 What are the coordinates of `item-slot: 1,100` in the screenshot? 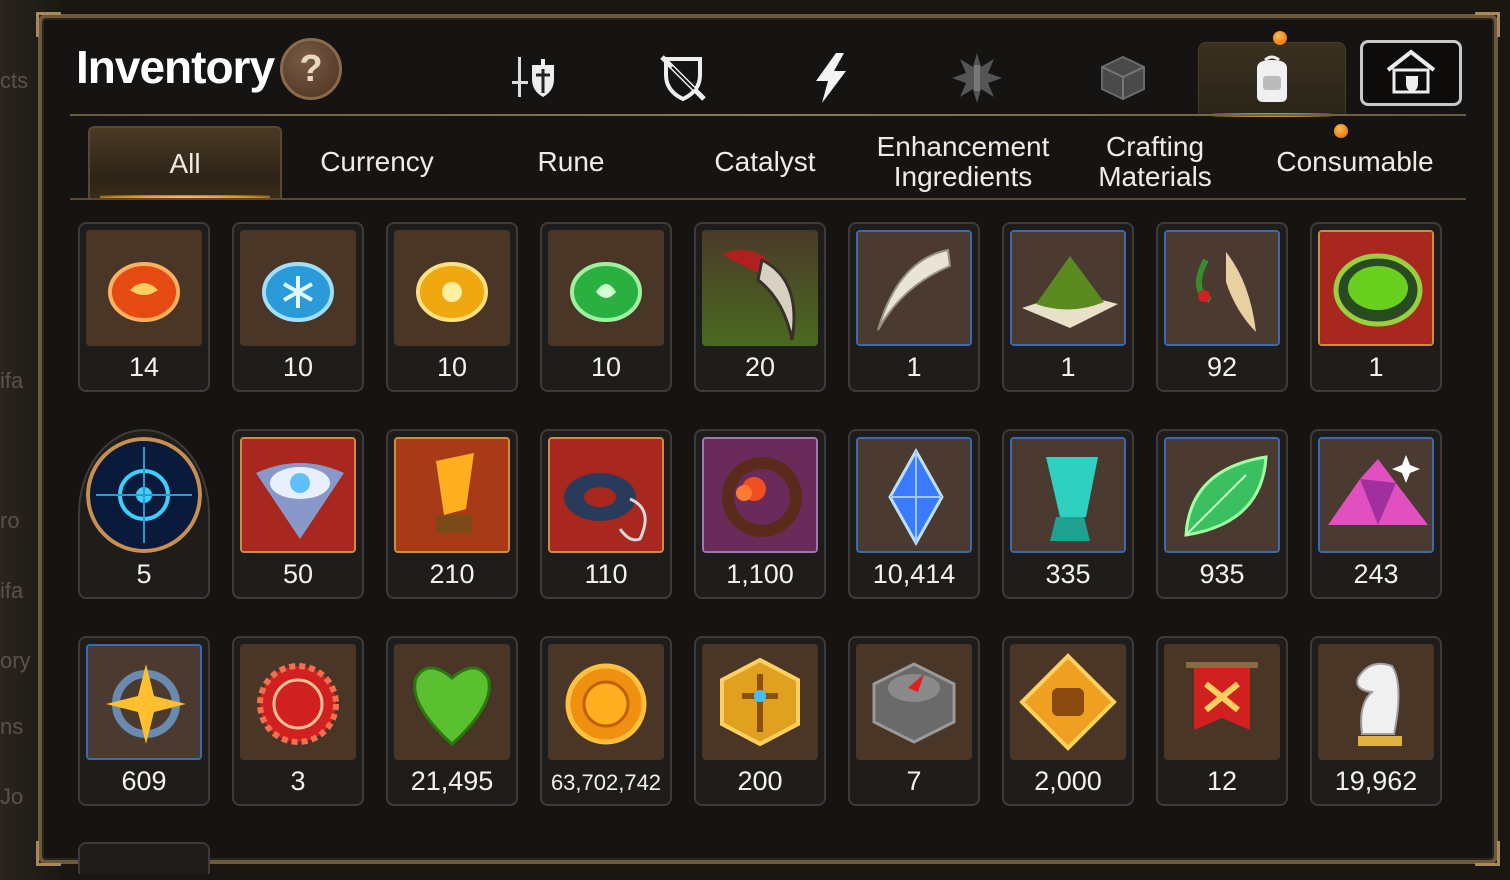 It's located at (760, 514).